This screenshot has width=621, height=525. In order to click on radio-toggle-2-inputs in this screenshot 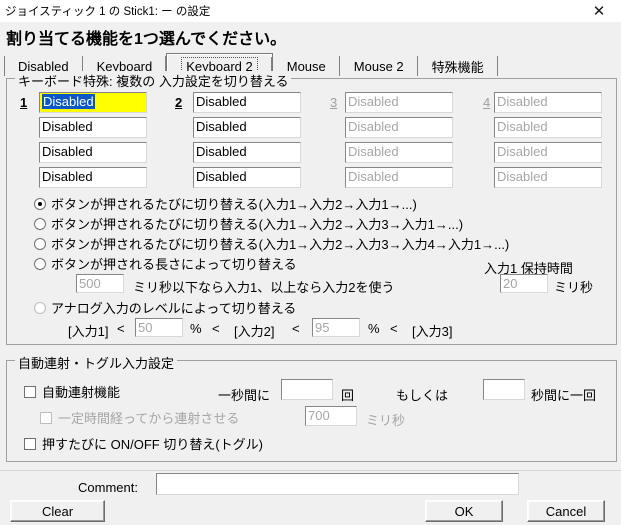, I will do `click(40, 203)`.